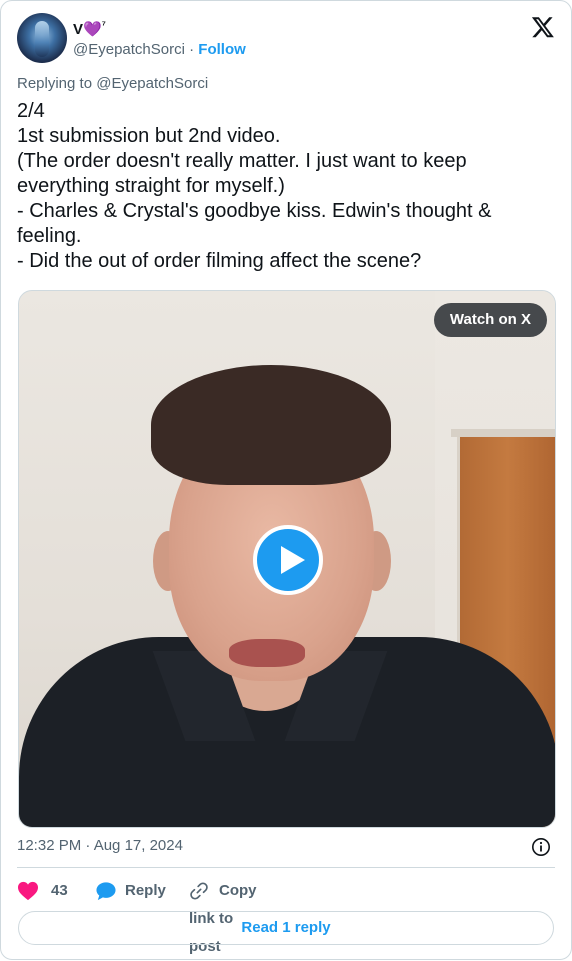  What do you see at coordinates (222, 49) in the screenshot?
I see `follow-button: Follow` at bounding box center [222, 49].